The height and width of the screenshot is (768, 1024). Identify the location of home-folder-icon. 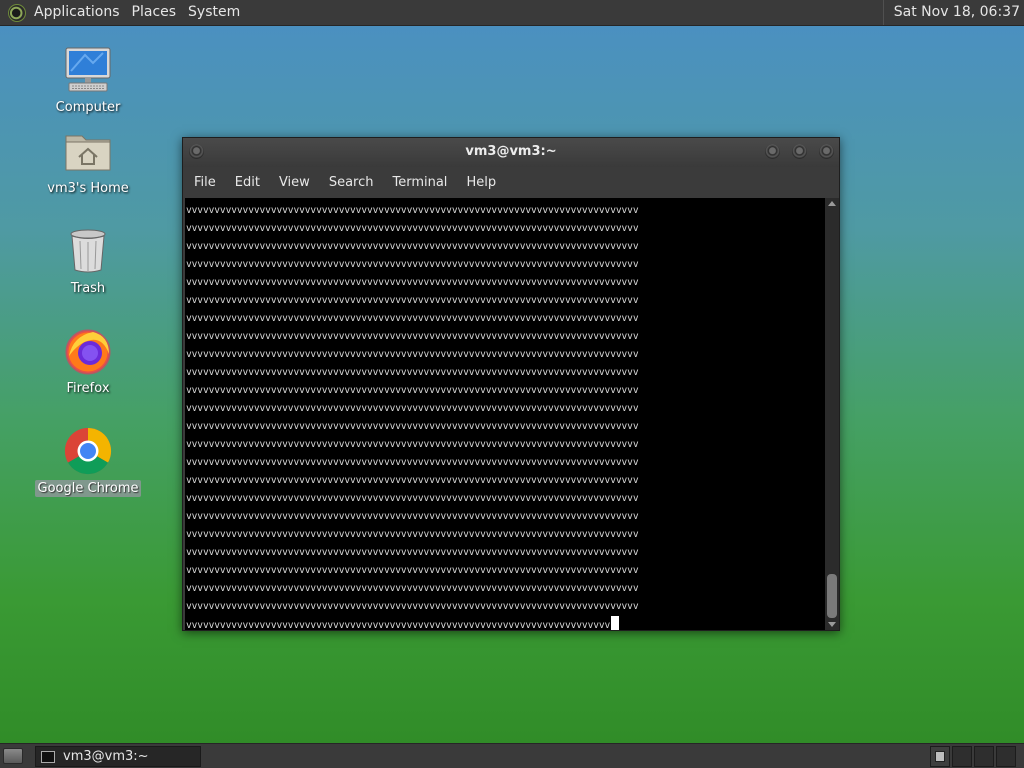
(88, 151).